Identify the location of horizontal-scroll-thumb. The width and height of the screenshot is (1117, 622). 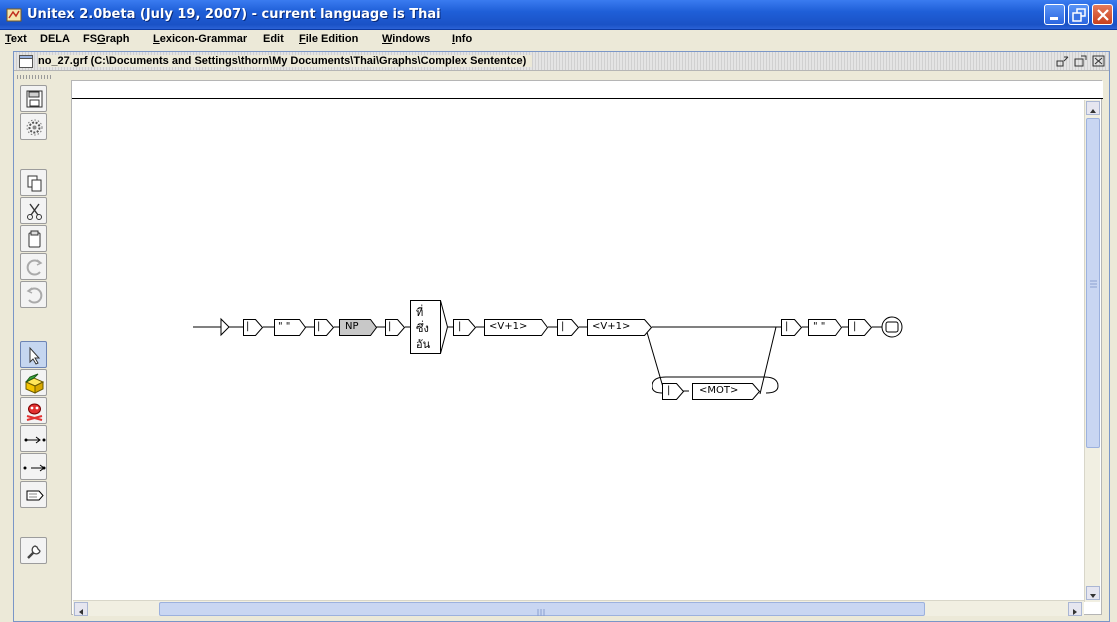
(542, 609).